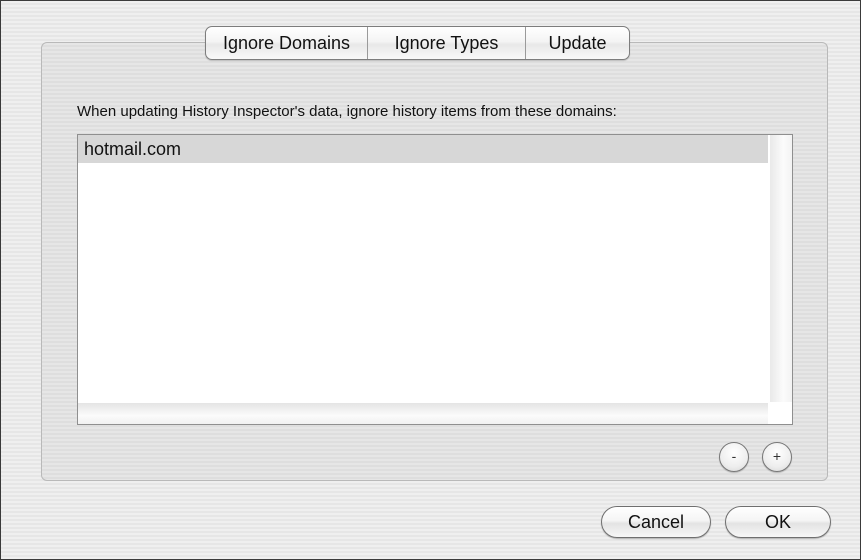  I want to click on tab-update: Update, so click(577, 43).